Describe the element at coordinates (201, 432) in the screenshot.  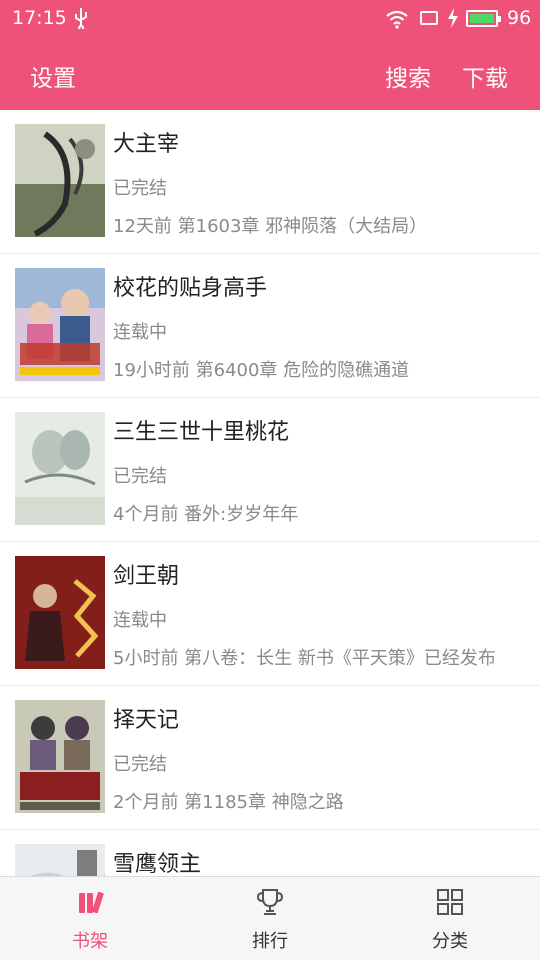
I see `book-title: 三生三世十里桃花` at that location.